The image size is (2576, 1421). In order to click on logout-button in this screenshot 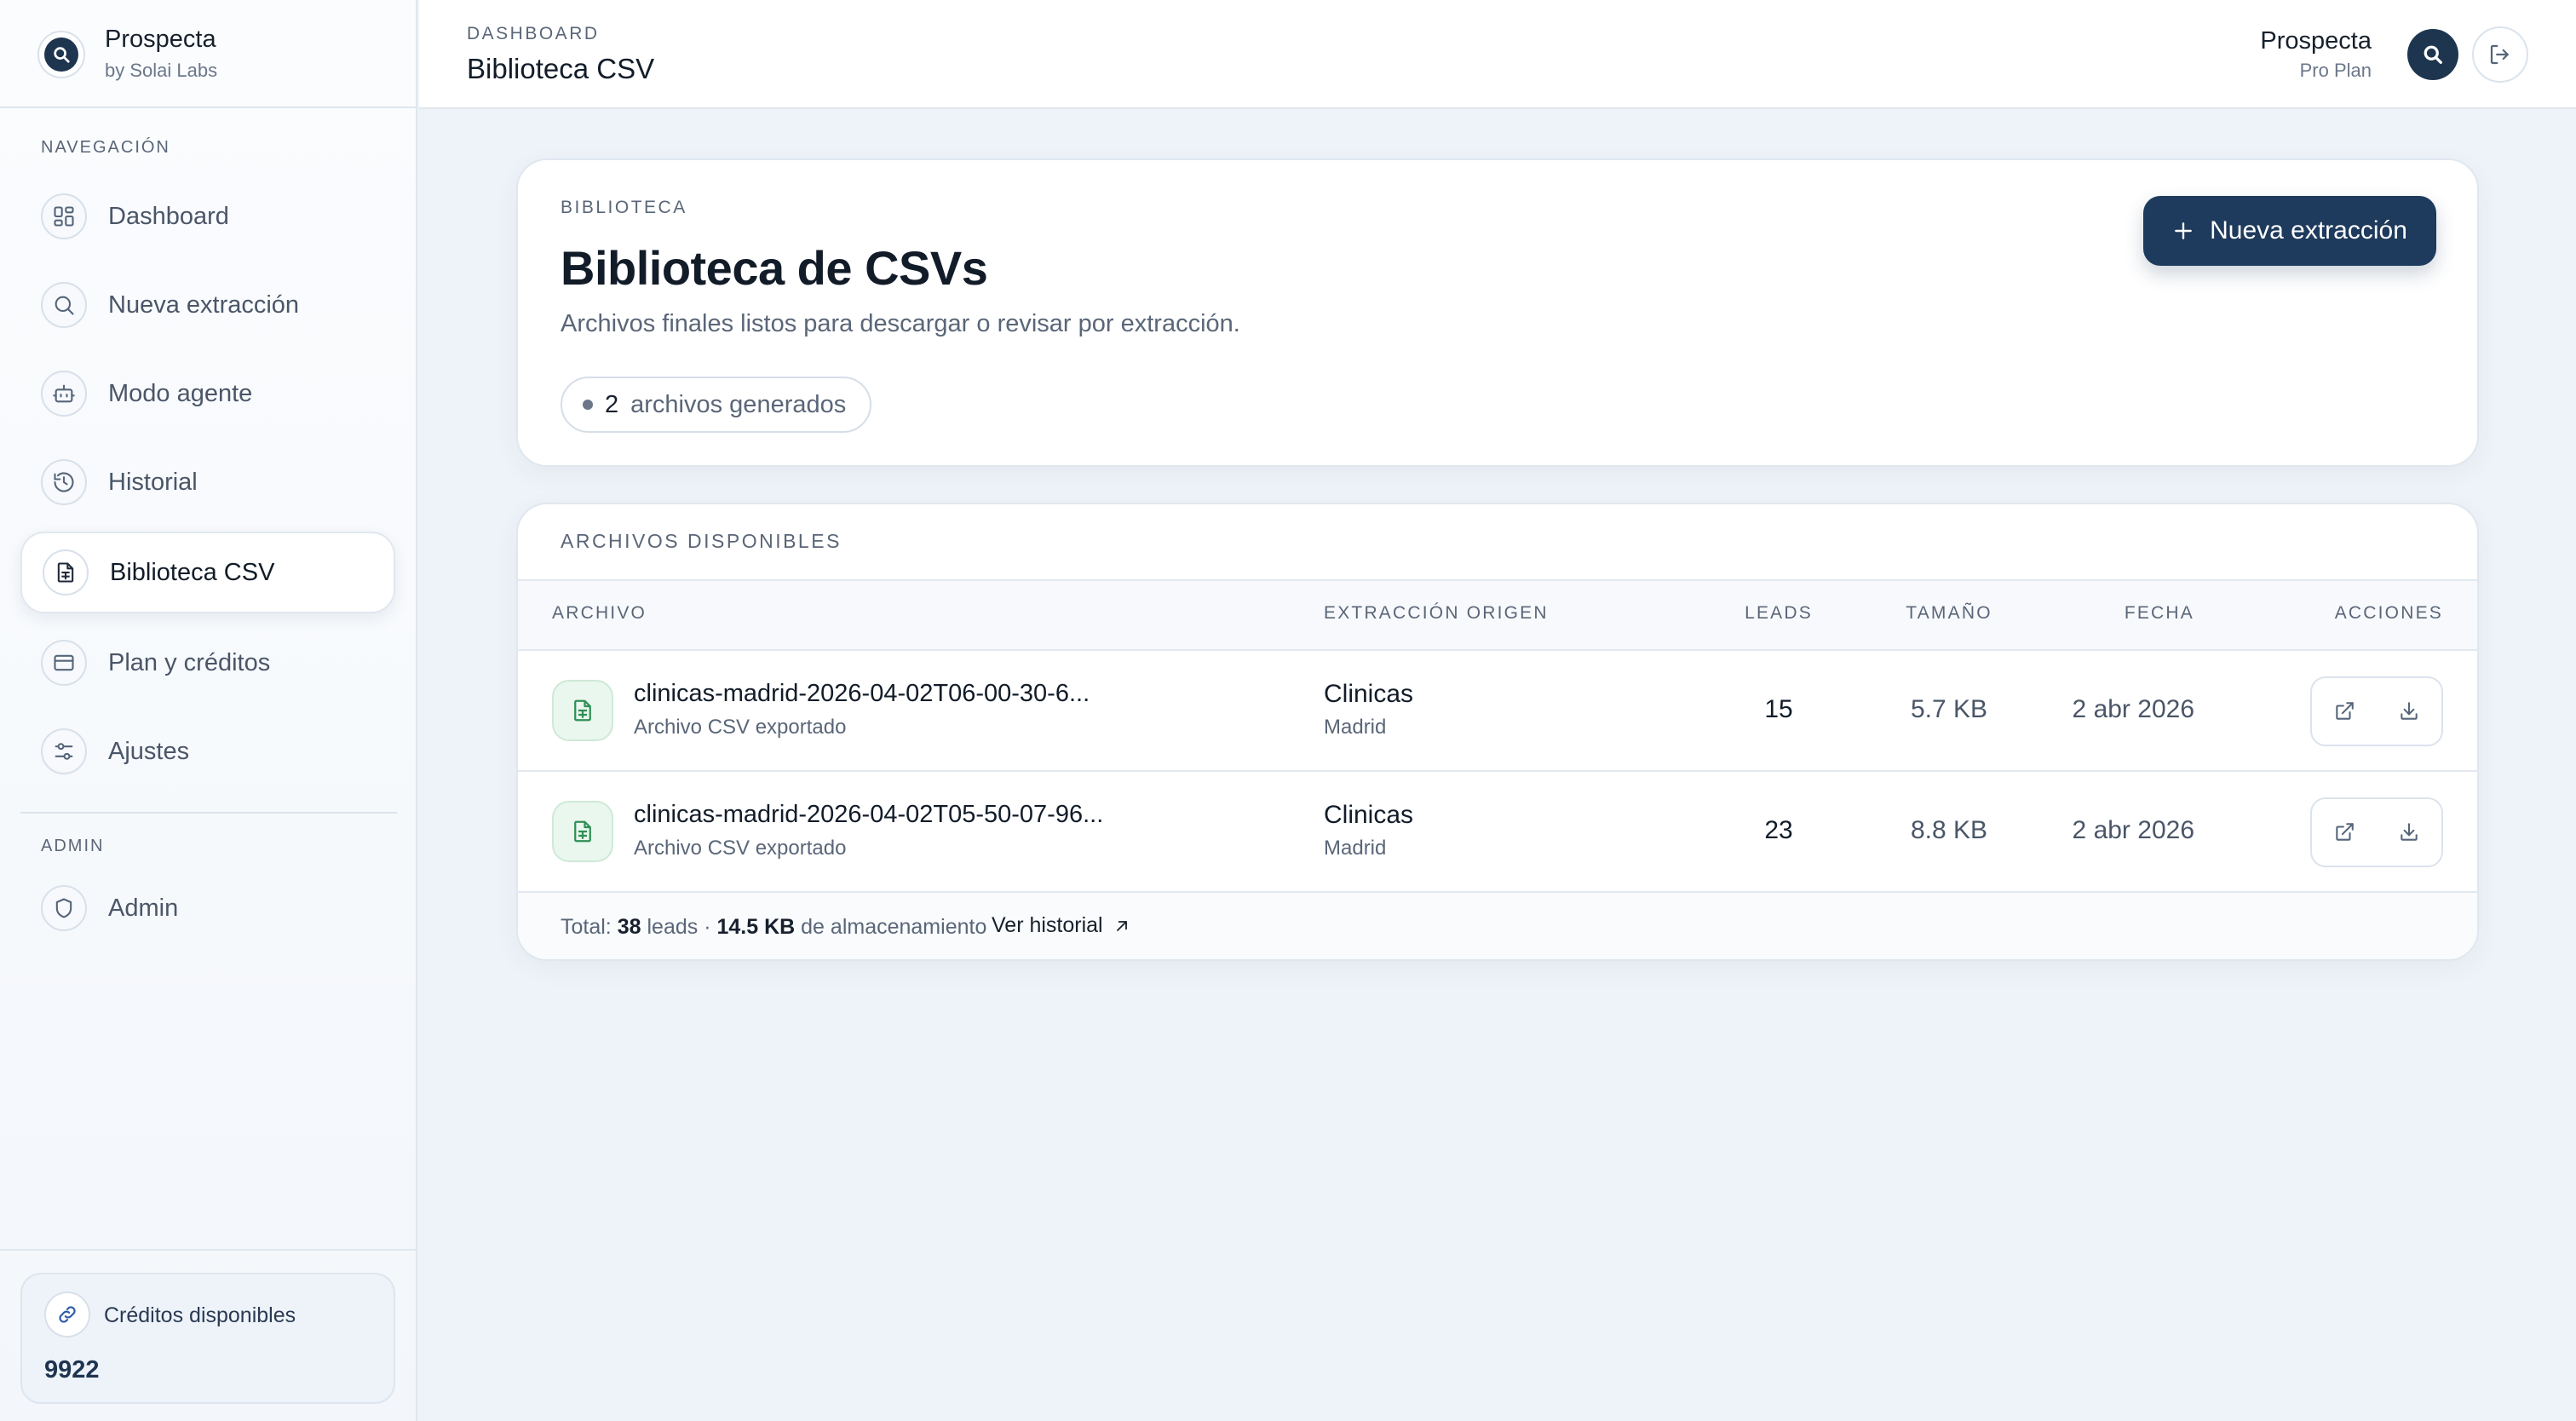, I will do `click(2500, 54)`.